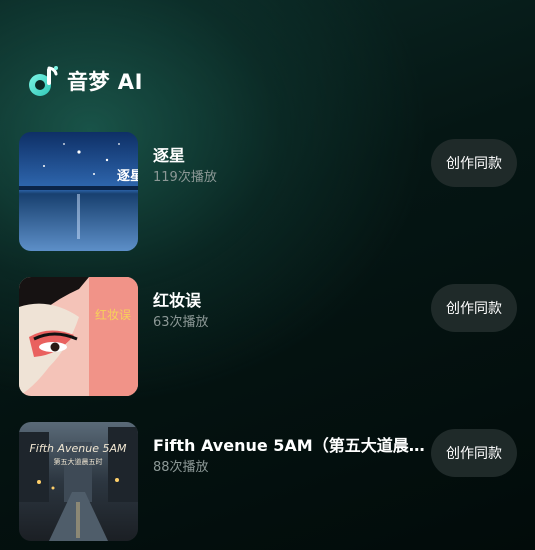 This screenshot has width=535, height=550. I want to click on cover-text: 红妆误, so click(113, 314).